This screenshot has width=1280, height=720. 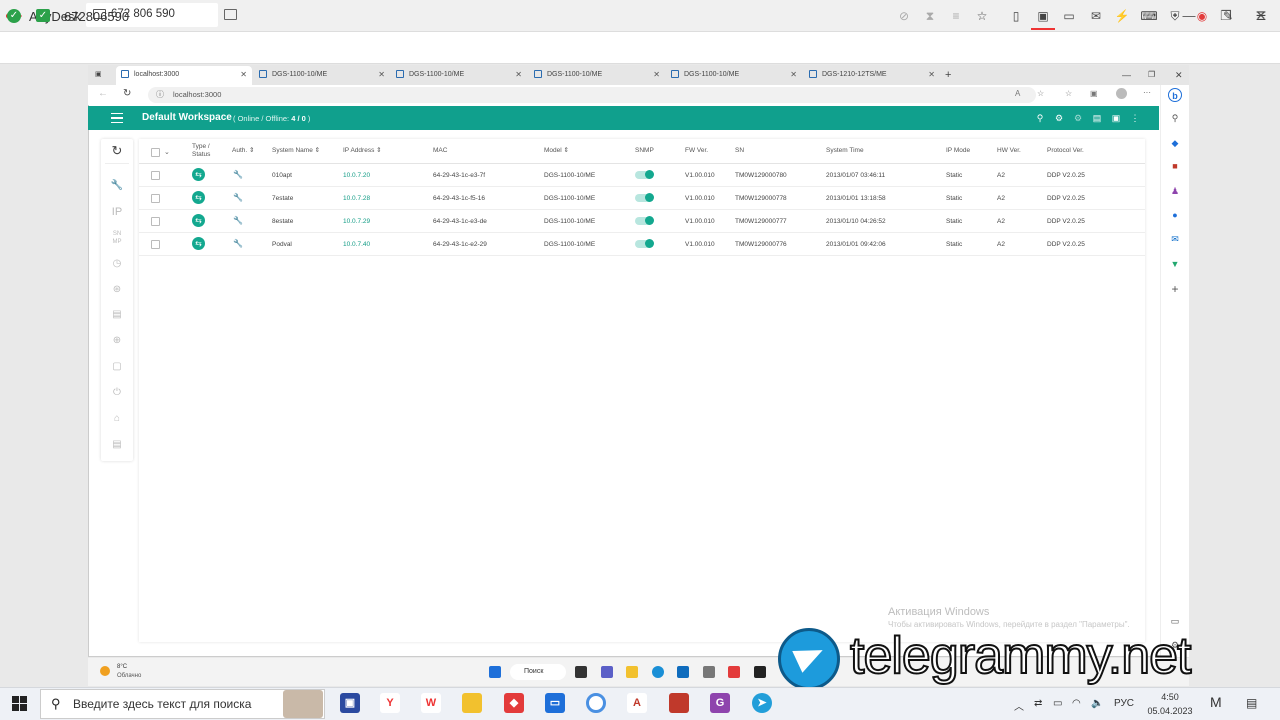 I want to click on pen-icon: ✎, so click(x=1228, y=16).